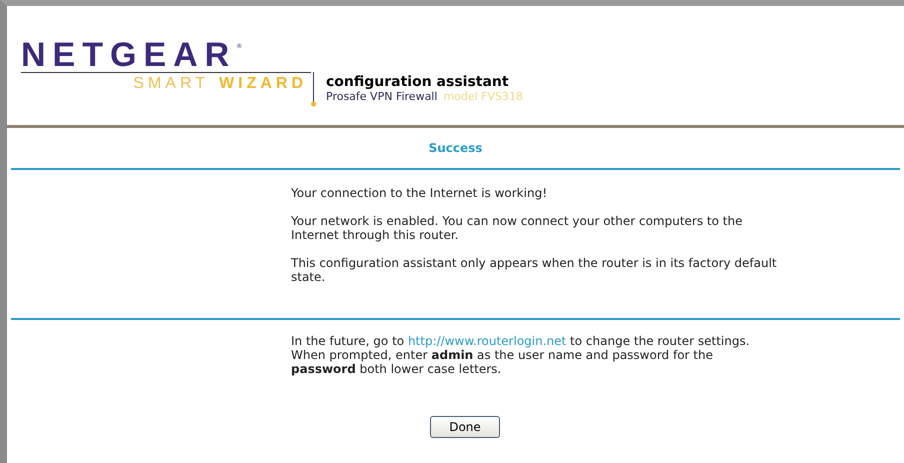 The height and width of the screenshot is (463, 904). I want to click on app-title: configuration assistant, so click(418, 82).